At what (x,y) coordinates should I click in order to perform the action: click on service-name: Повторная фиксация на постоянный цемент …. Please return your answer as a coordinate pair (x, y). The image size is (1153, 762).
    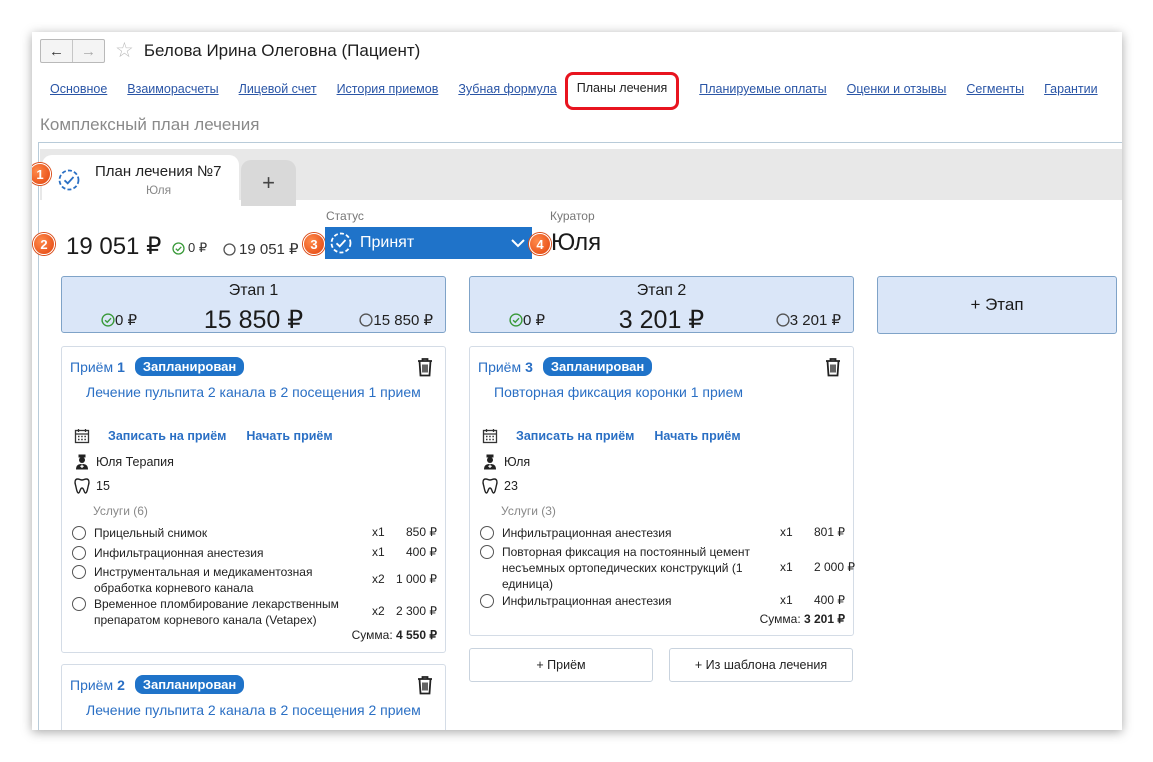
    Looking at the image, I should click on (626, 568).